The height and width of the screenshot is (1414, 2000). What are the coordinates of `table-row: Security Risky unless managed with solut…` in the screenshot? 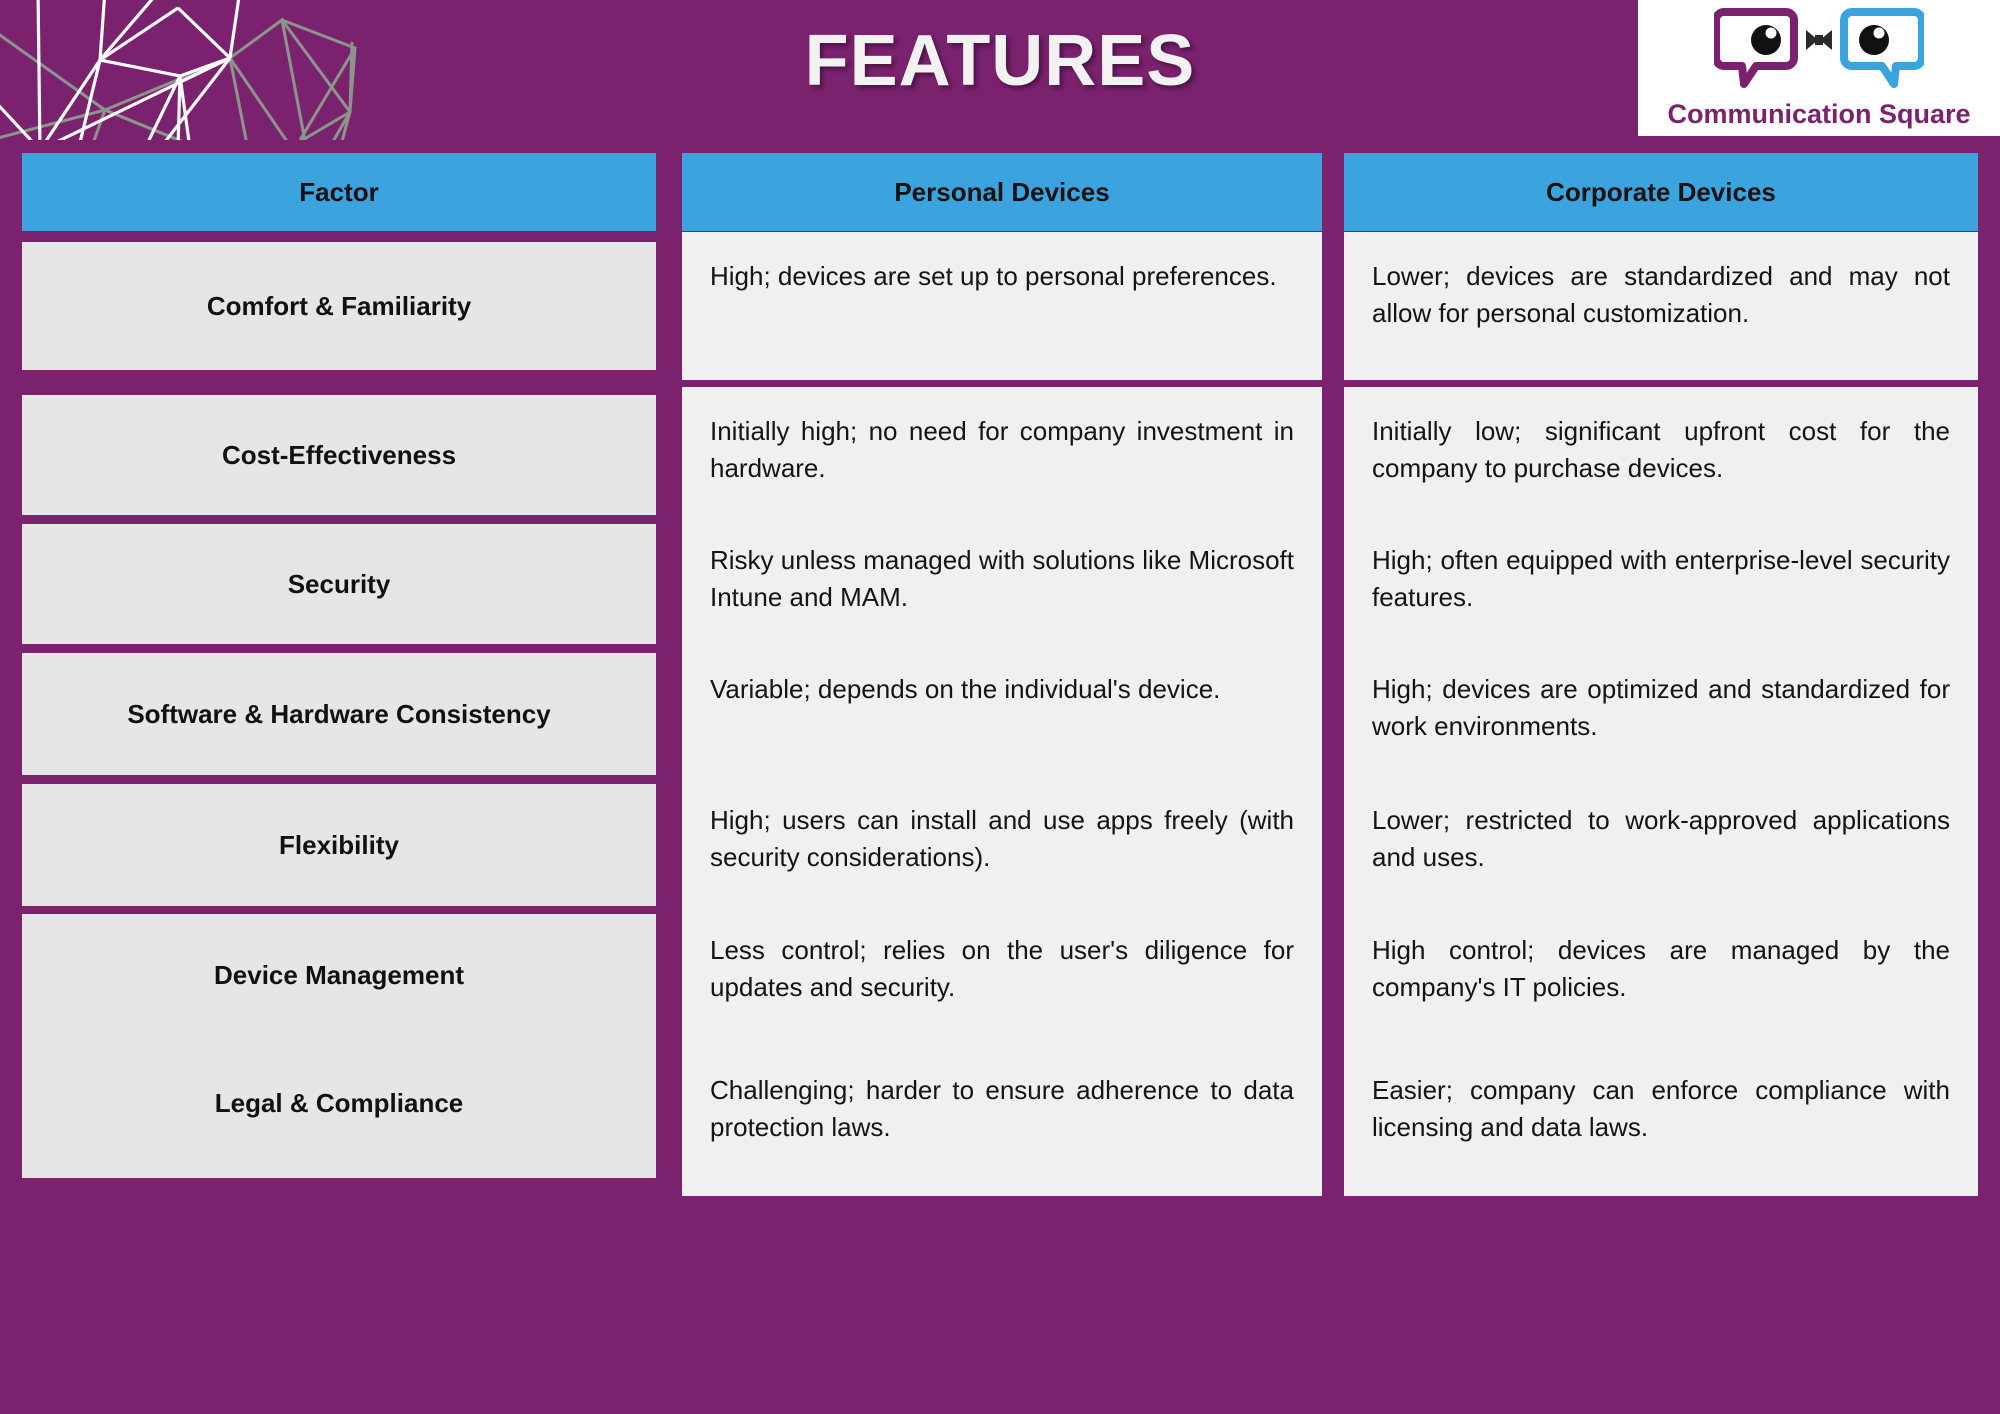 It's located at (1000, 590).